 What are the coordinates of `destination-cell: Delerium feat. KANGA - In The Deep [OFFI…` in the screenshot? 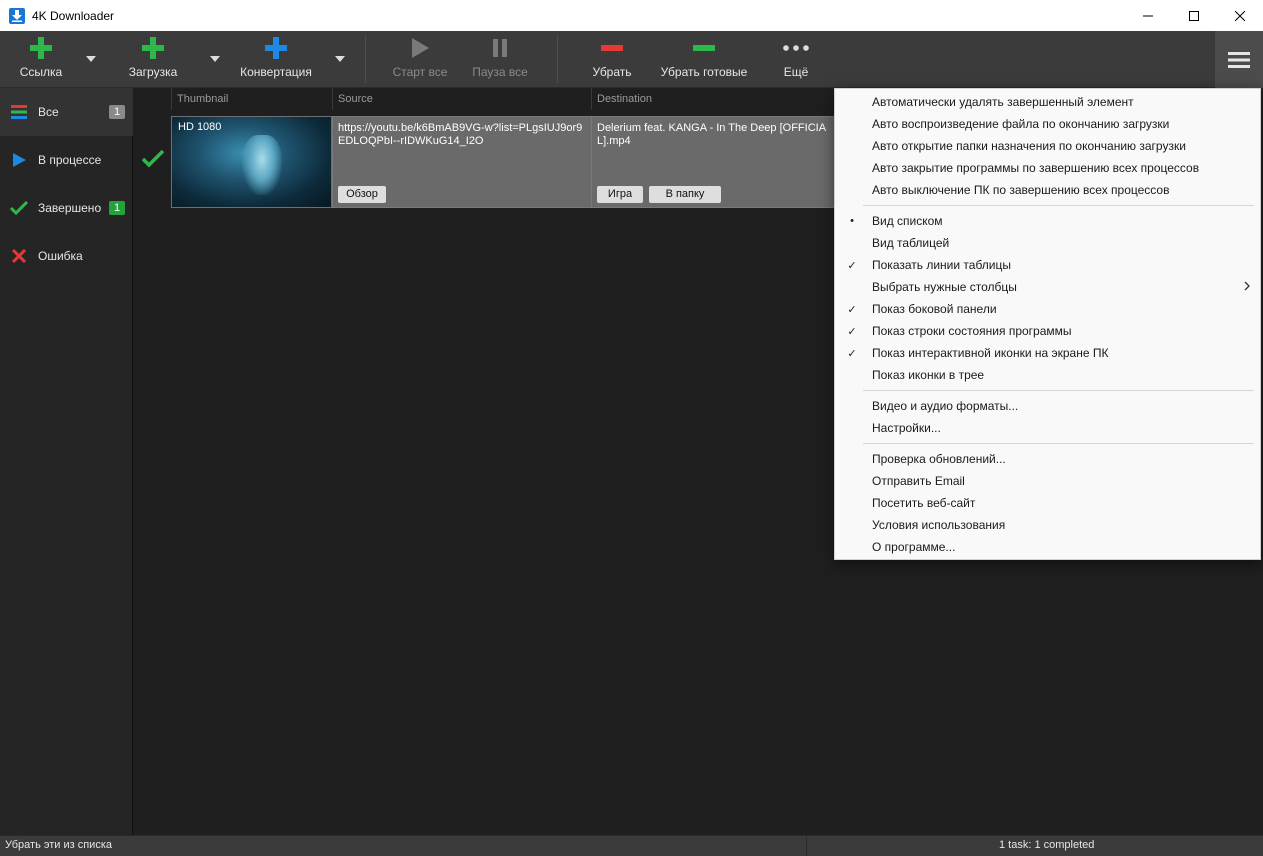 It's located at (716, 162).